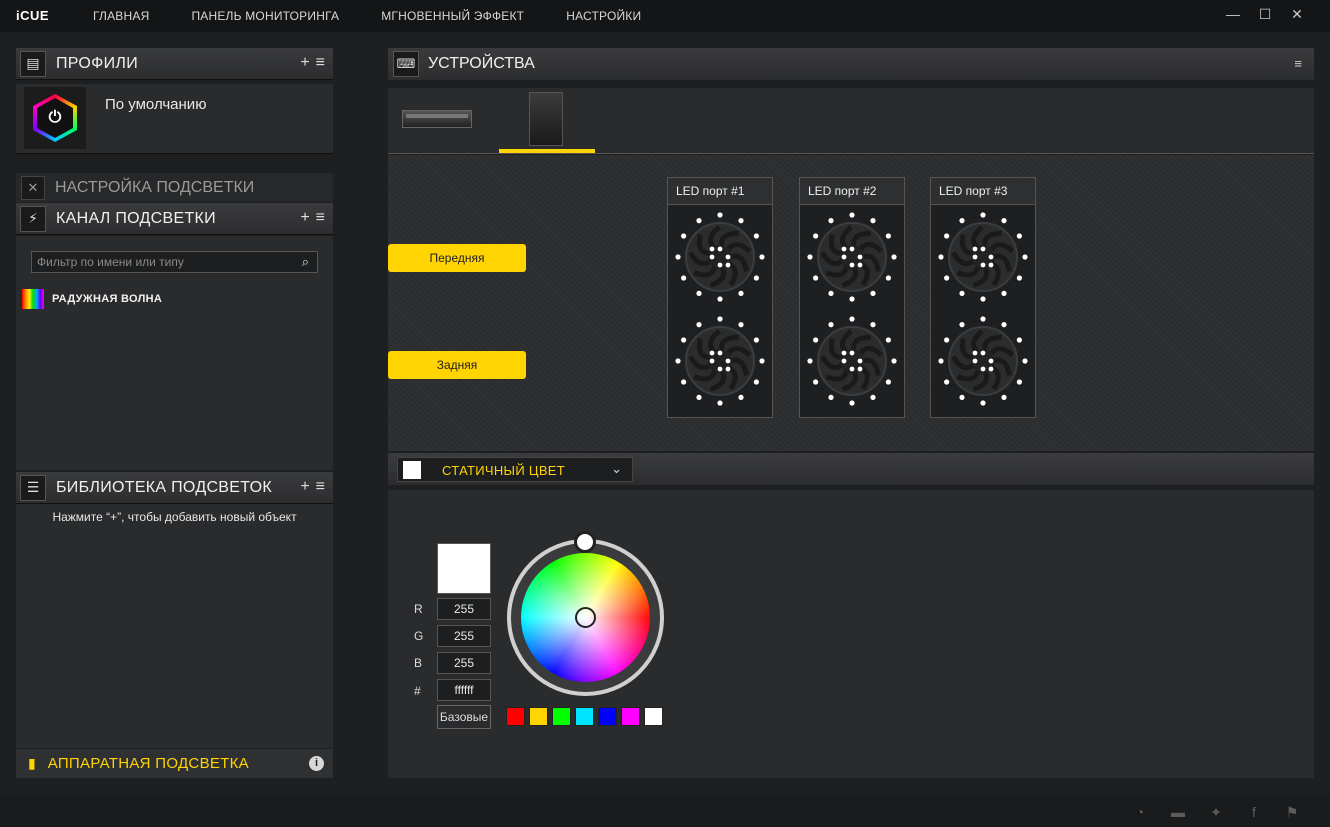 This screenshot has height=827, width=1330. I want to click on twitter-icon: ✦, so click(1216, 812).